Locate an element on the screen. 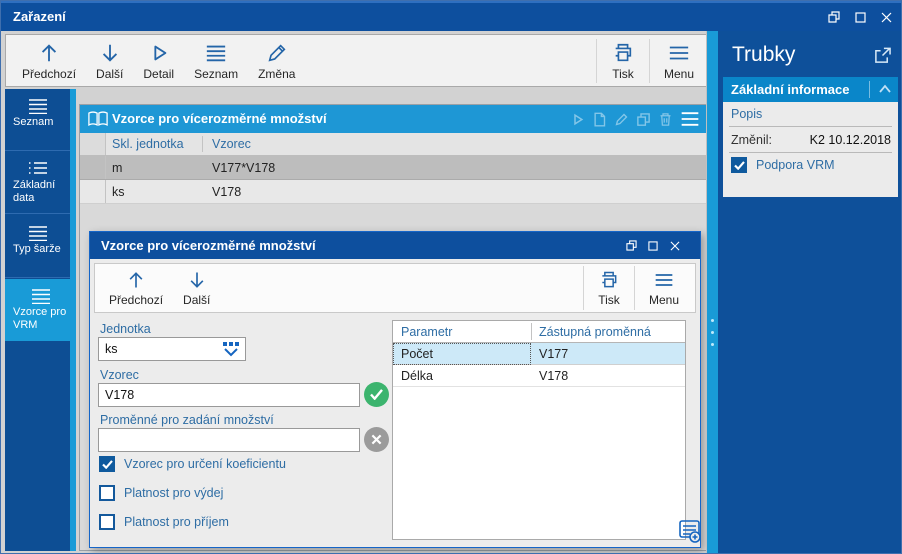 The width and height of the screenshot is (902, 554). printer-icon is located at coordinates (623, 52).